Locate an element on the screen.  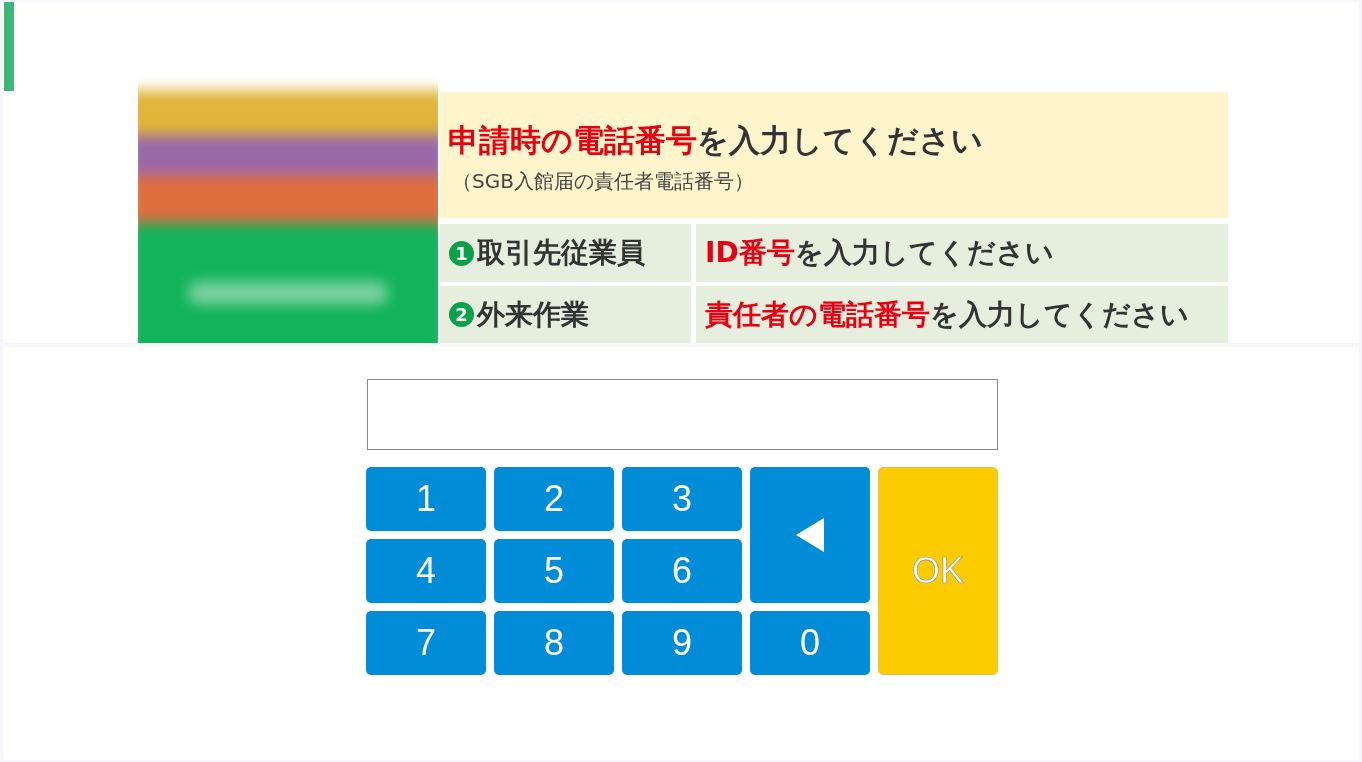
phone-number-field is located at coordinates (682, 414).